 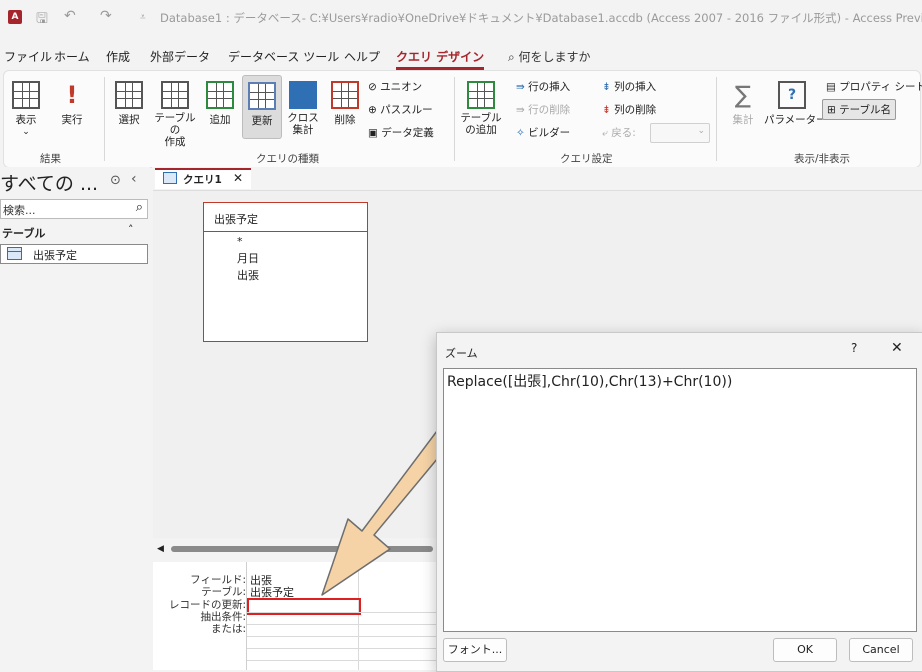 What do you see at coordinates (822, 159) in the screenshot?
I see `group-label-show-hide: 表示/非表示` at bounding box center [822, 159].